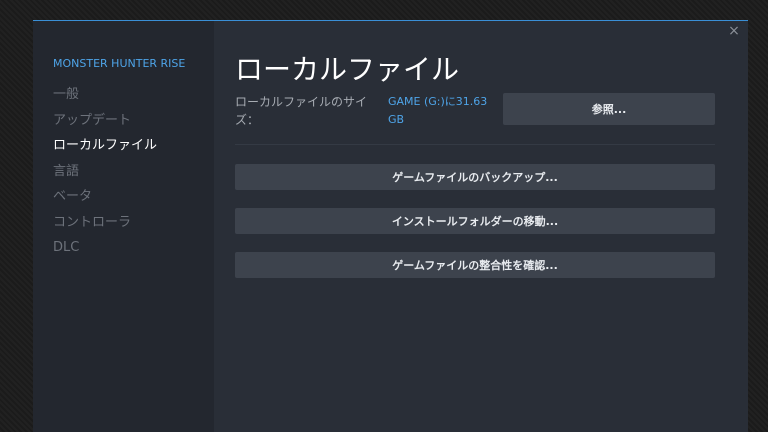 Image resolution: width=768 pixels, height=432 pixels. What do you see at coordinates (347, 69) in the screenshot?
I see `page-title: ローカルファイル` at bounding box center [347, 69].